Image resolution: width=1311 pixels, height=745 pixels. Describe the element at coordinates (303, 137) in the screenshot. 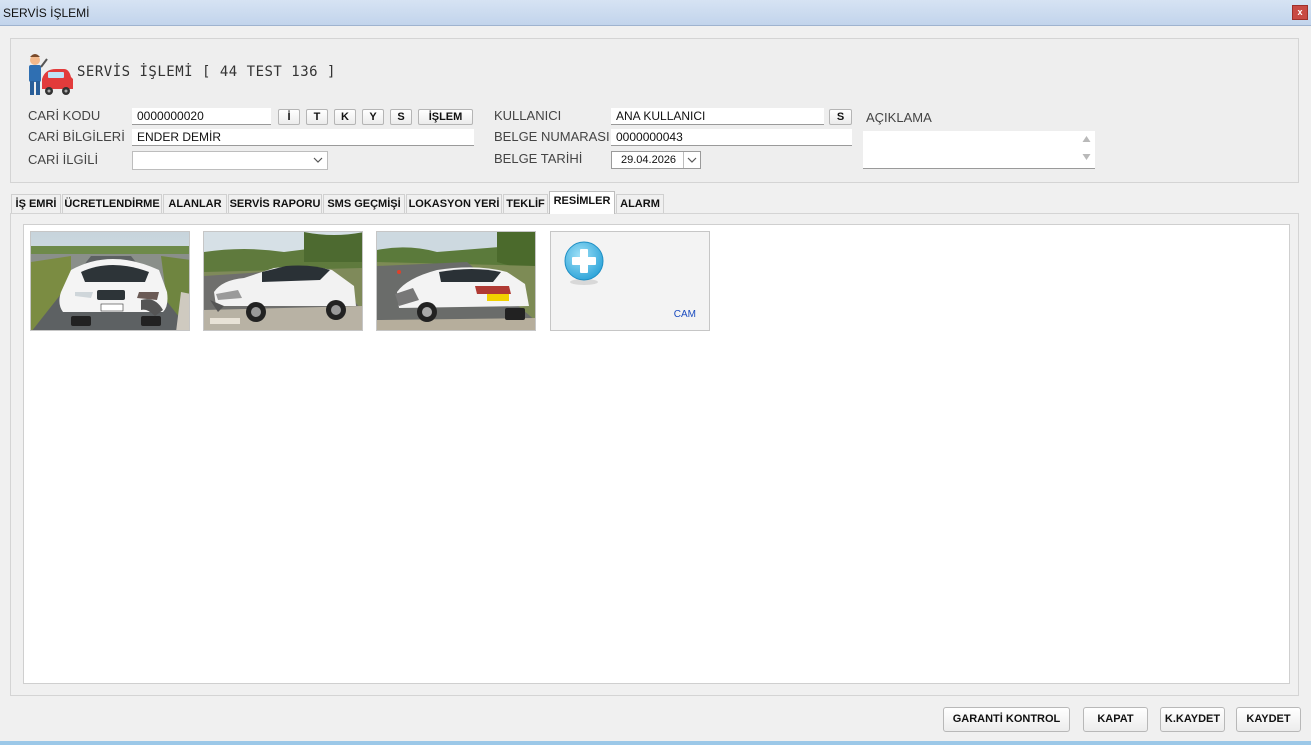

I see `cari-bilgileri-field: ENDER DEMİR` at that location.